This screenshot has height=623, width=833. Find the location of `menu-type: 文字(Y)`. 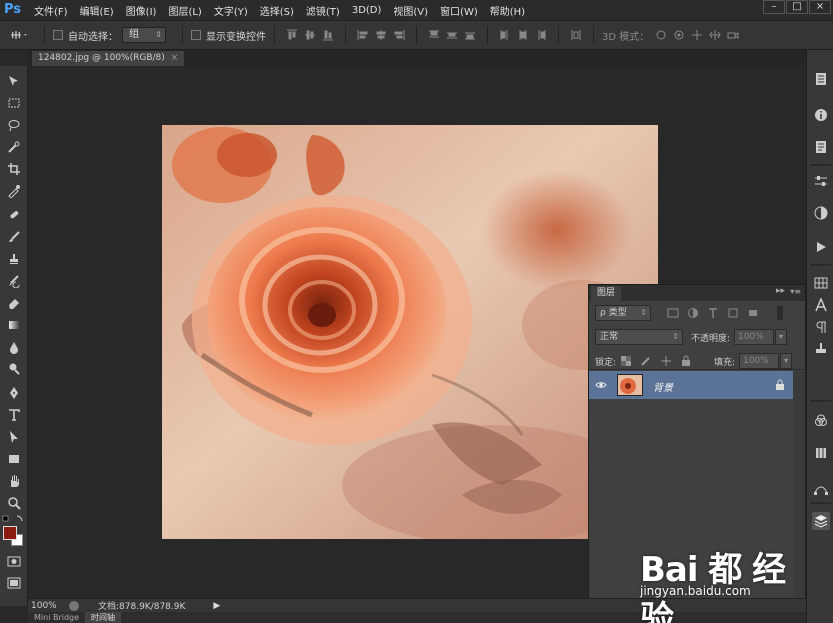

menu-type: 文字(Y) is located at coordinates (231, 10).